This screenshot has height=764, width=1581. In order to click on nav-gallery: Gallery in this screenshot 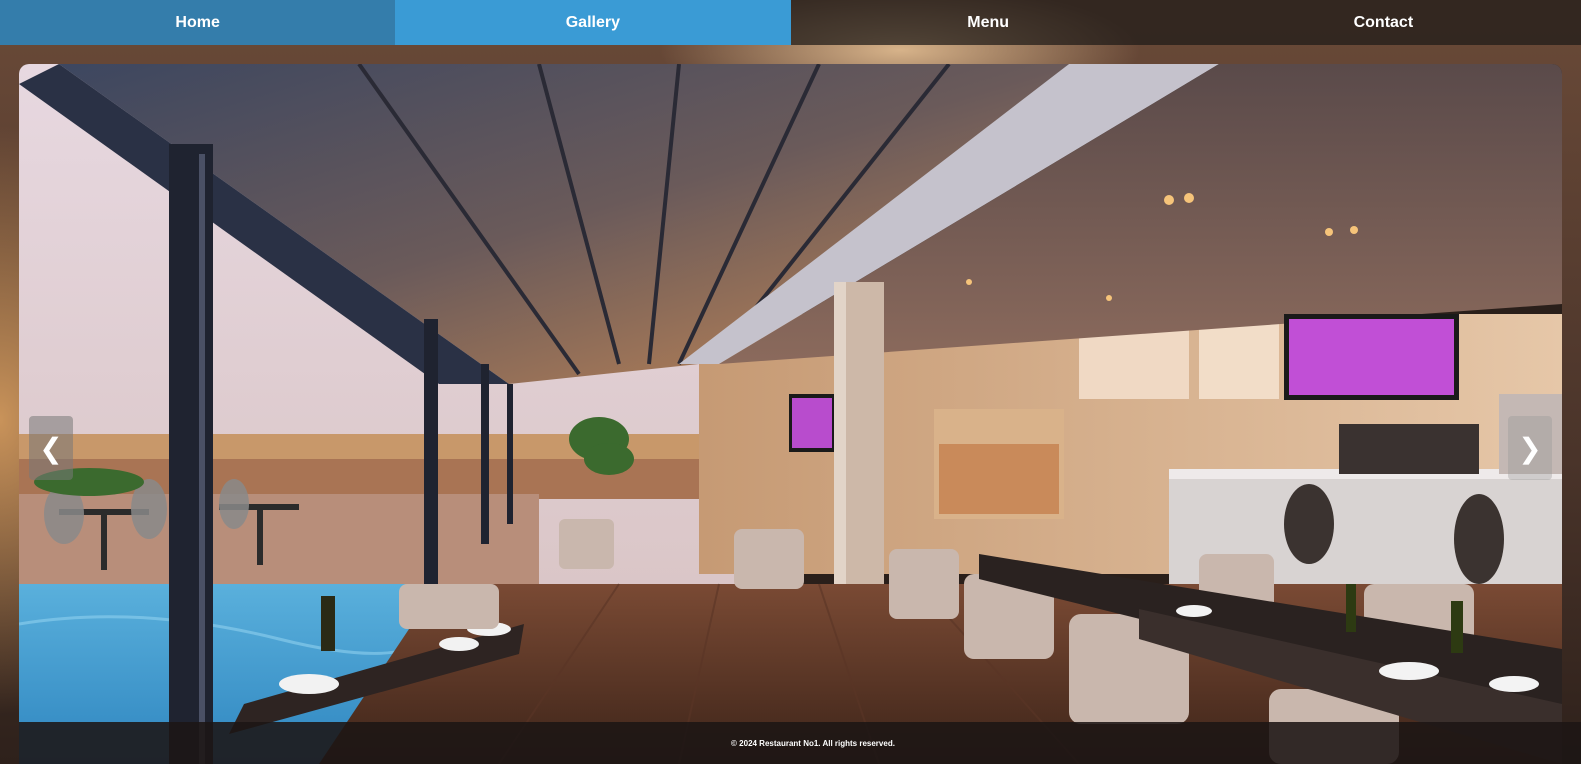, I will do `click(593, 22)`.